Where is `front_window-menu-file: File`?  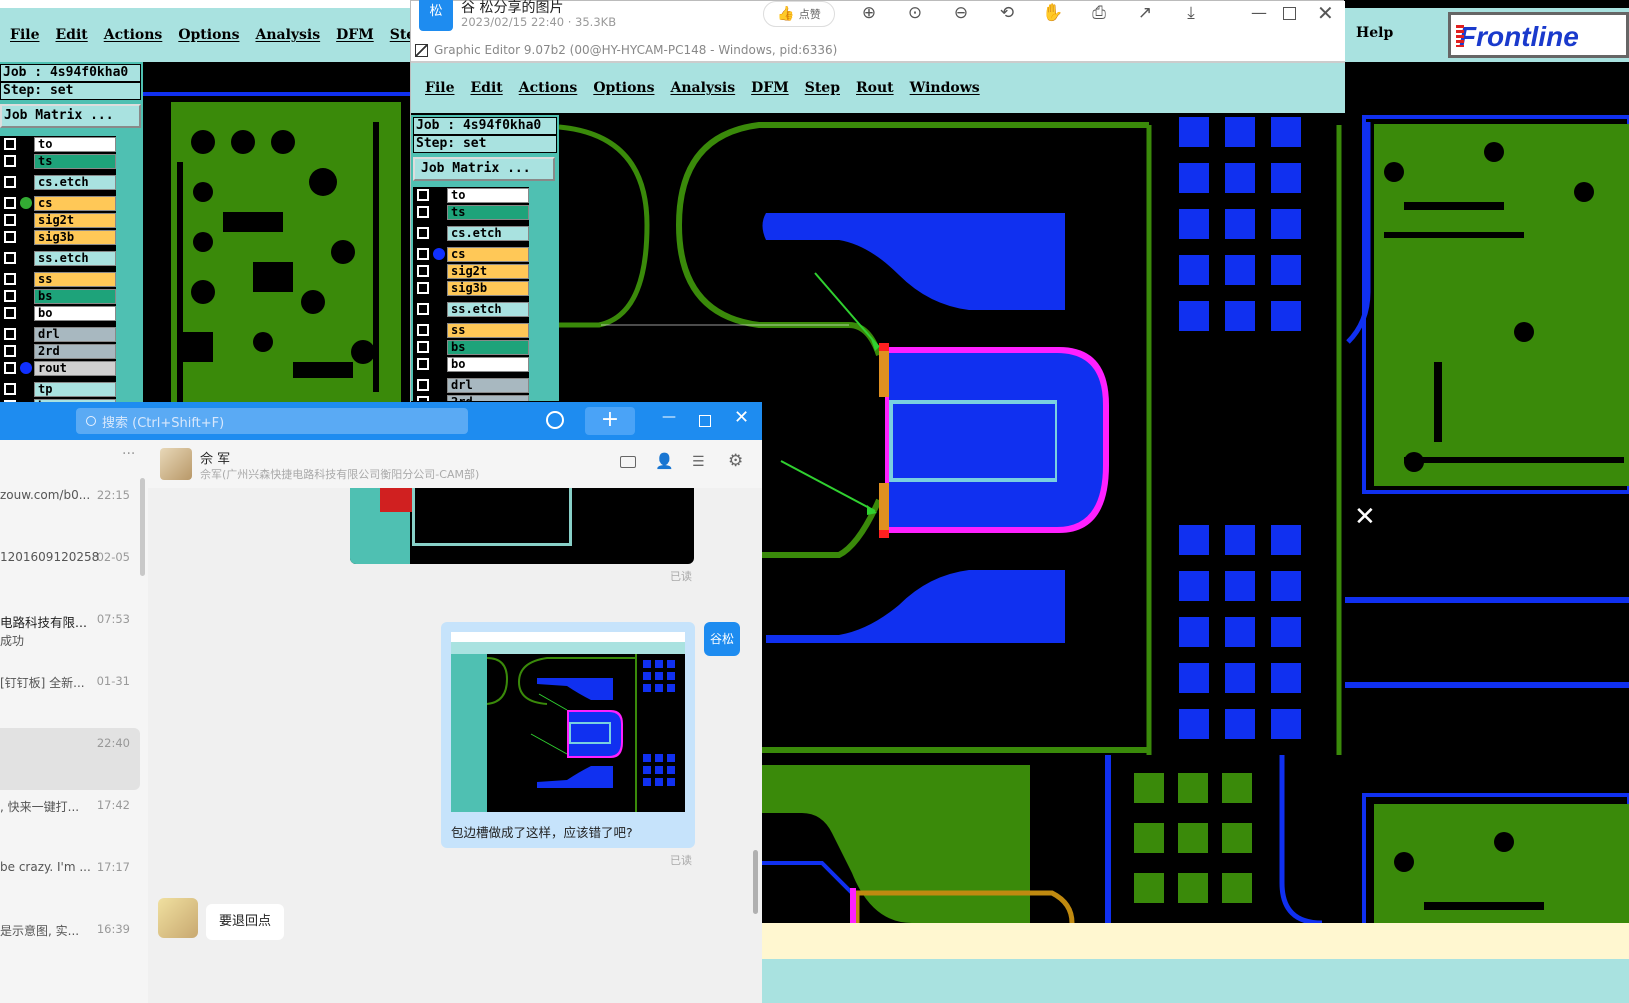 front_window-menu-file: File is located at coordinates (439, 88).